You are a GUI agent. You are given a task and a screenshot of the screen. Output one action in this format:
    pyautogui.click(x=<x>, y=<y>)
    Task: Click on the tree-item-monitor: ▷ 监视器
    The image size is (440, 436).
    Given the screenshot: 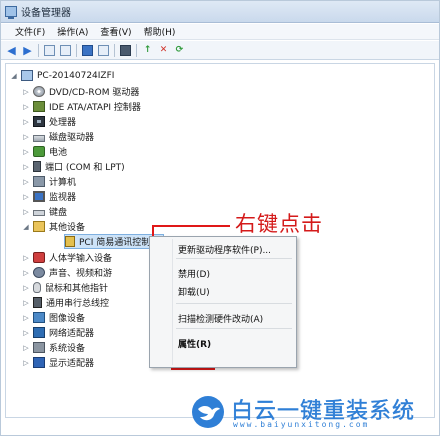 What is the action you would take?
    pyautogui.click(x=49, y=196)
    